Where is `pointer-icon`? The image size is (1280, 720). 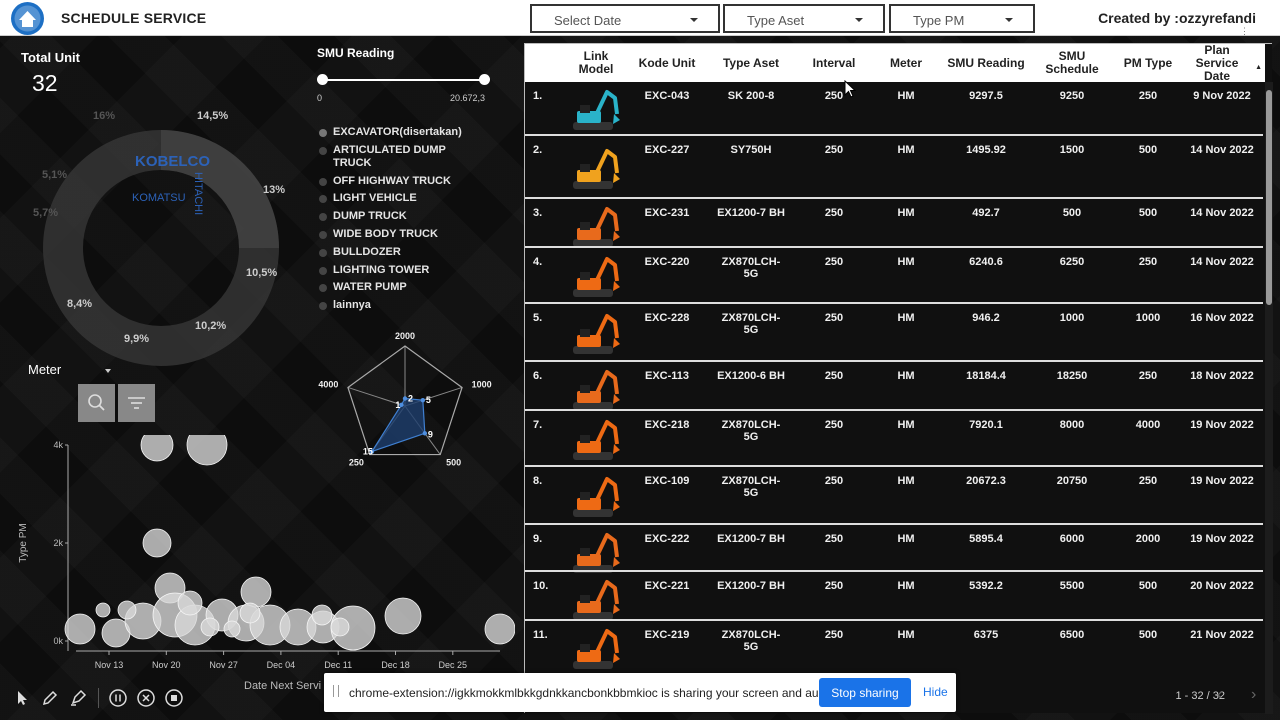
pointer-icon is located at coordinates (22, 698).